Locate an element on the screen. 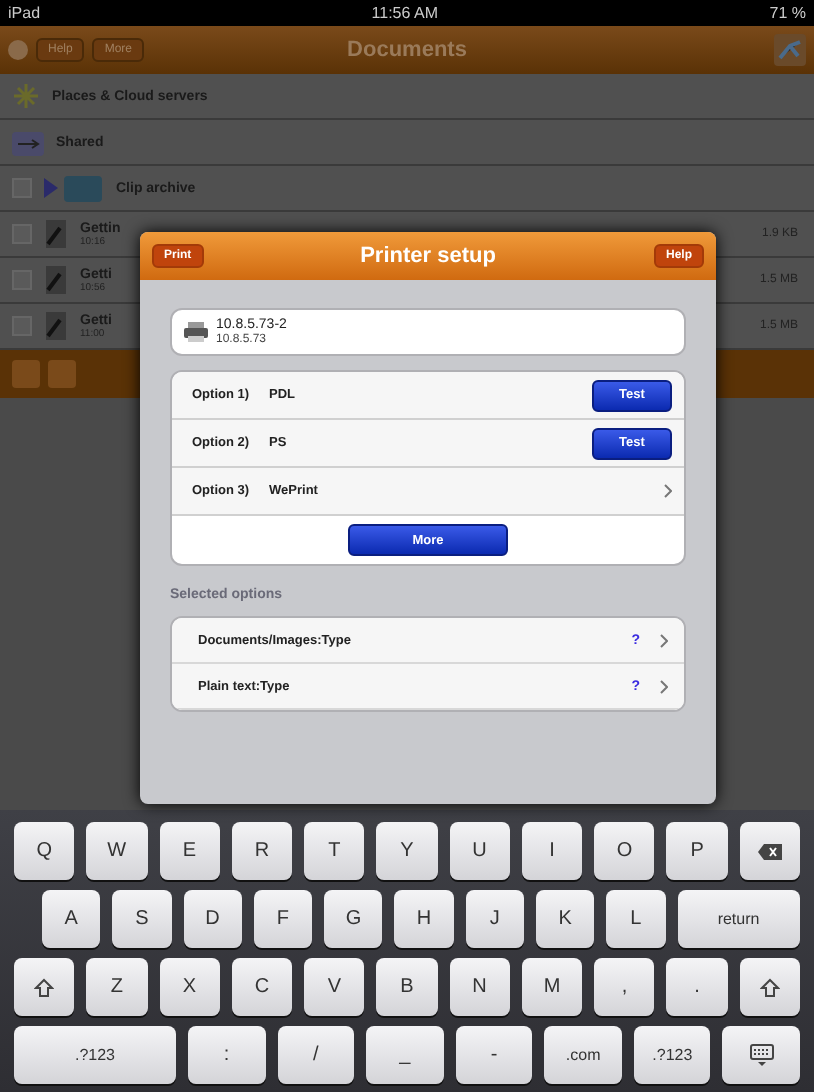  keyboard-key: / is located at coordinates (316, 1055).